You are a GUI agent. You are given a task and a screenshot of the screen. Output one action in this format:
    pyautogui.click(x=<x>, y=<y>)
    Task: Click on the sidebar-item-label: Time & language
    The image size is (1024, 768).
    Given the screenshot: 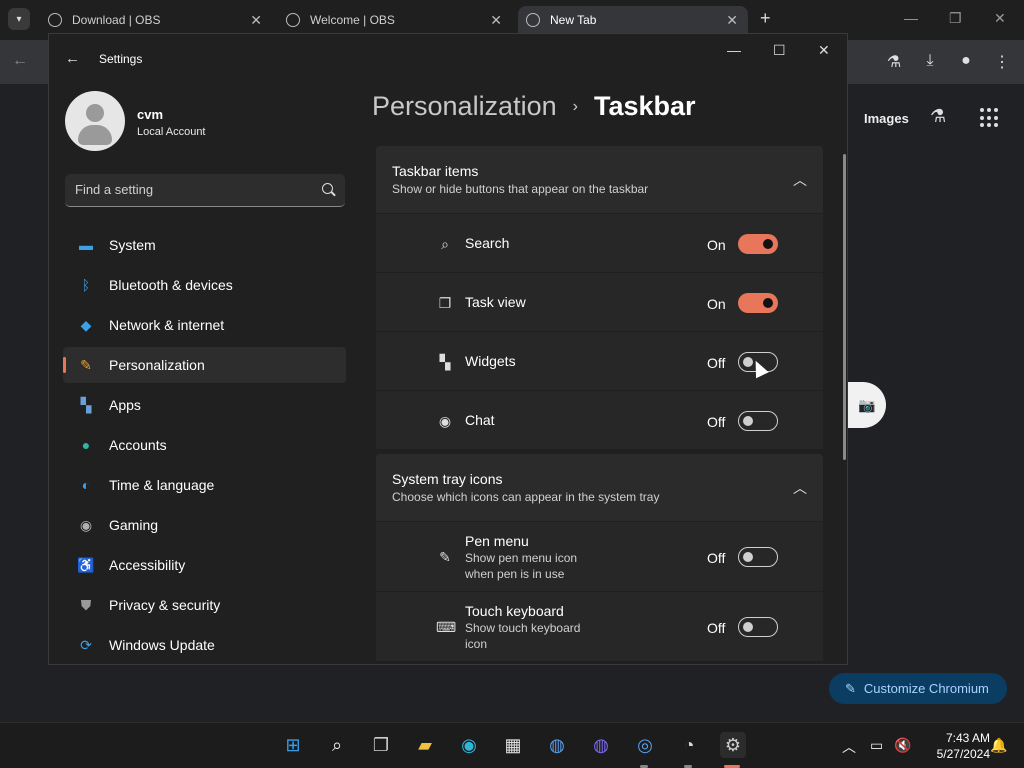 What is the action you would take?
    pyautogui.click(x=162, y=485)
    